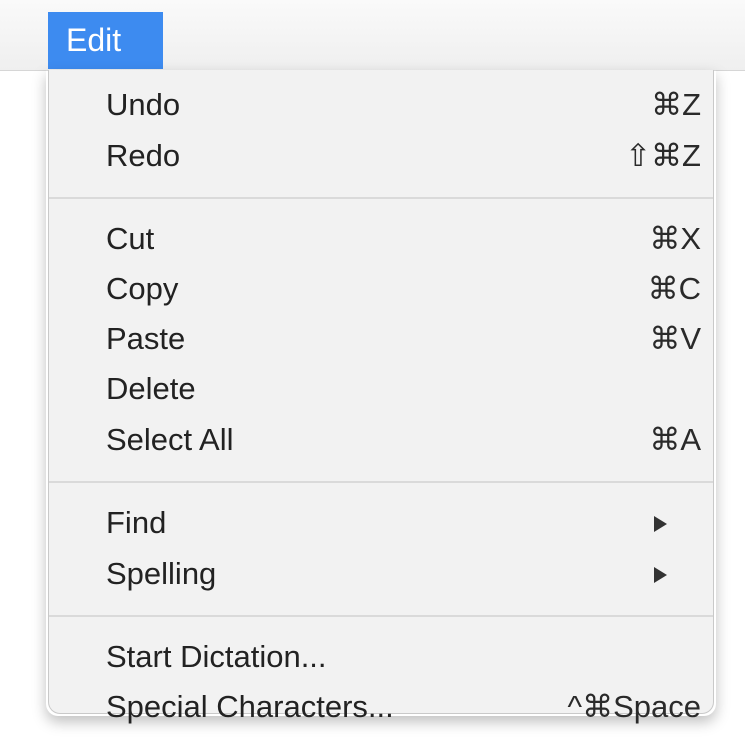 This screenshot has height=742, width=745. What do you see at coordinates (381, 339) in the screenshot?
I see `menu-item-paste: Paste ⌘V` at bounding box center [381, 339].